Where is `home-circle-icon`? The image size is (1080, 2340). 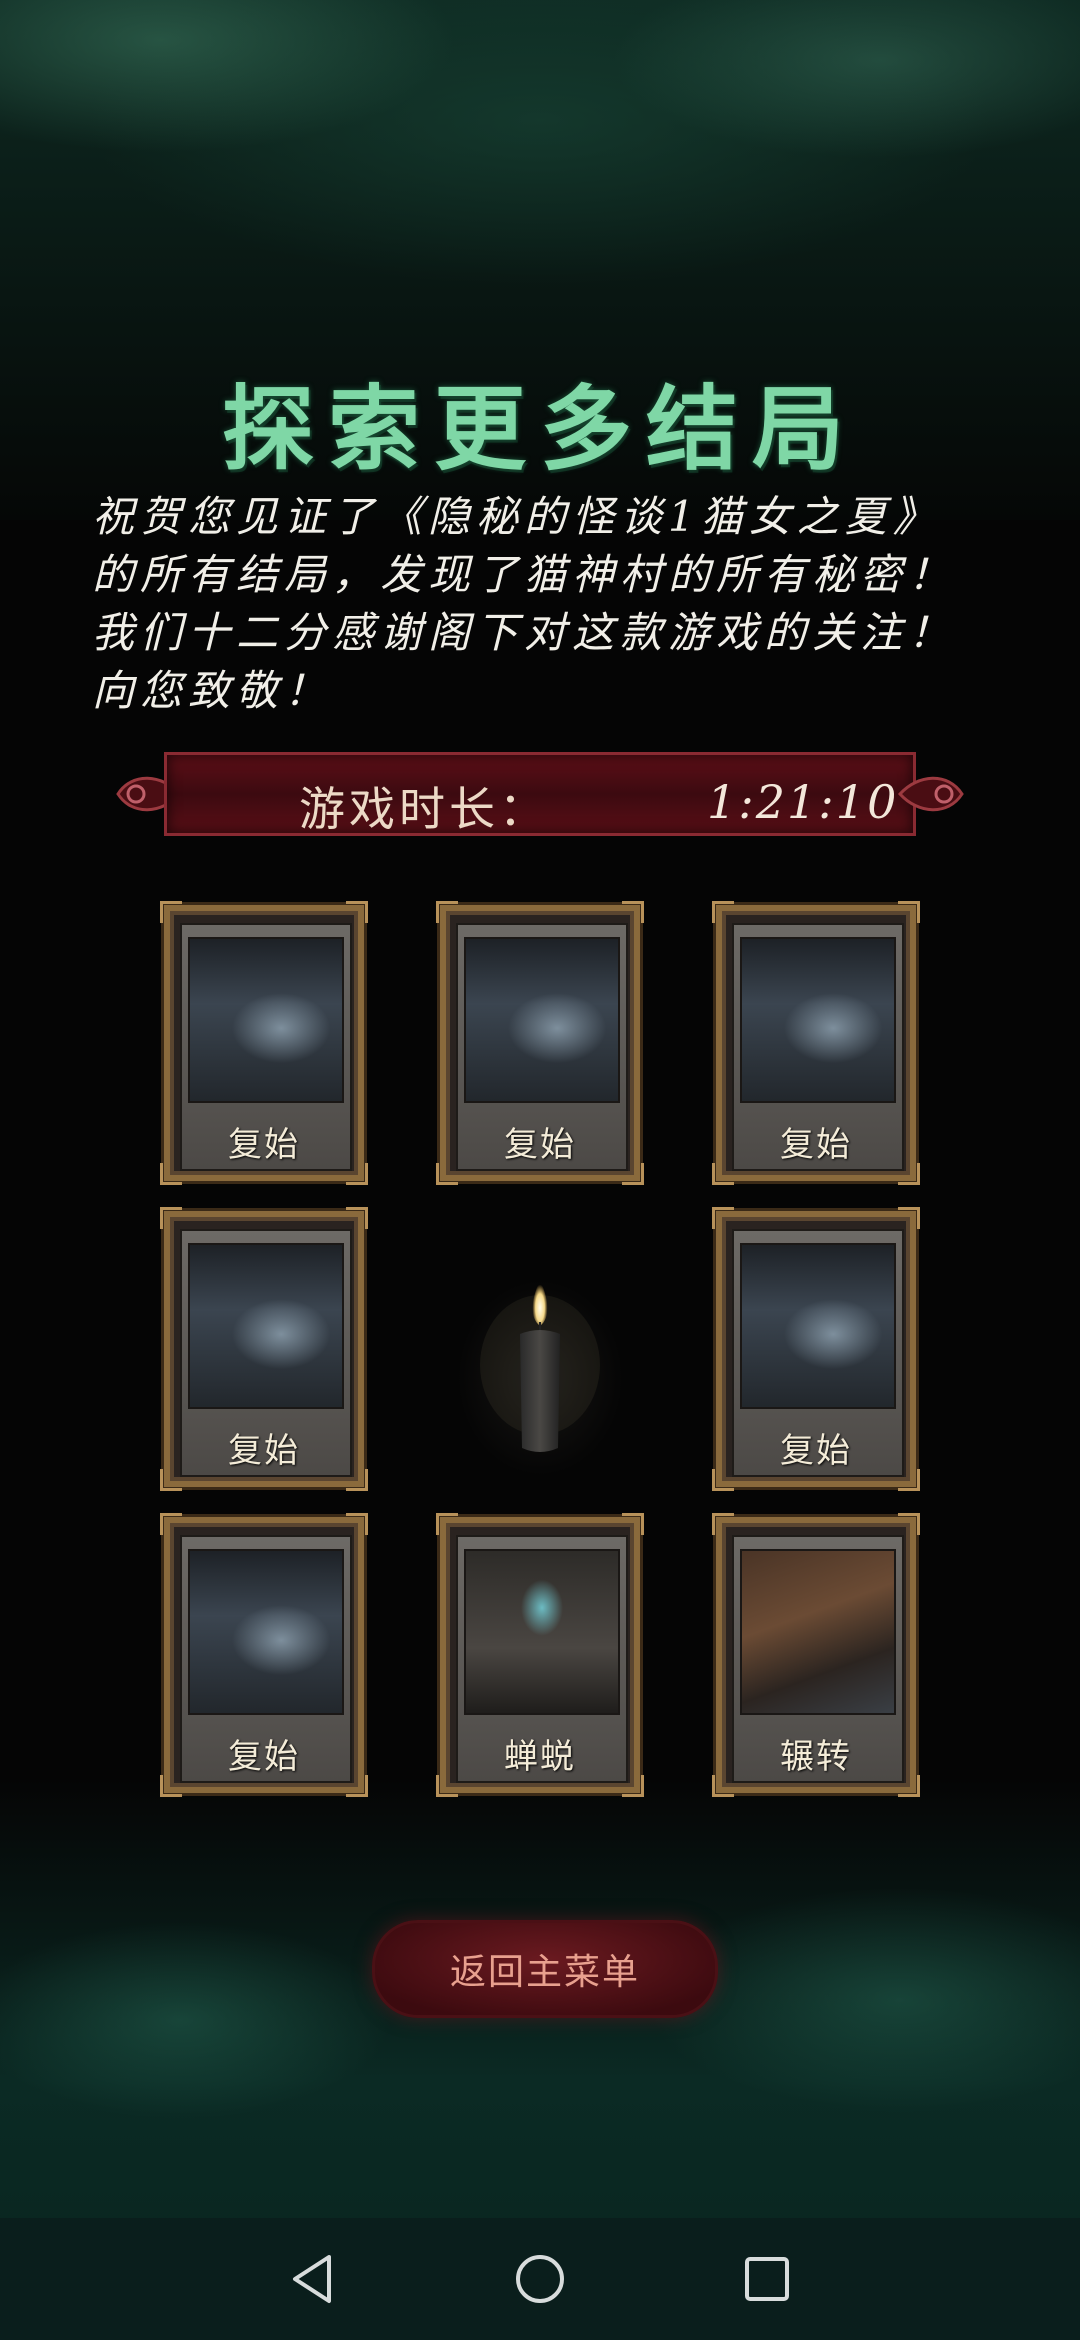
home-circle-icon is located at coordinates (539, 2279).